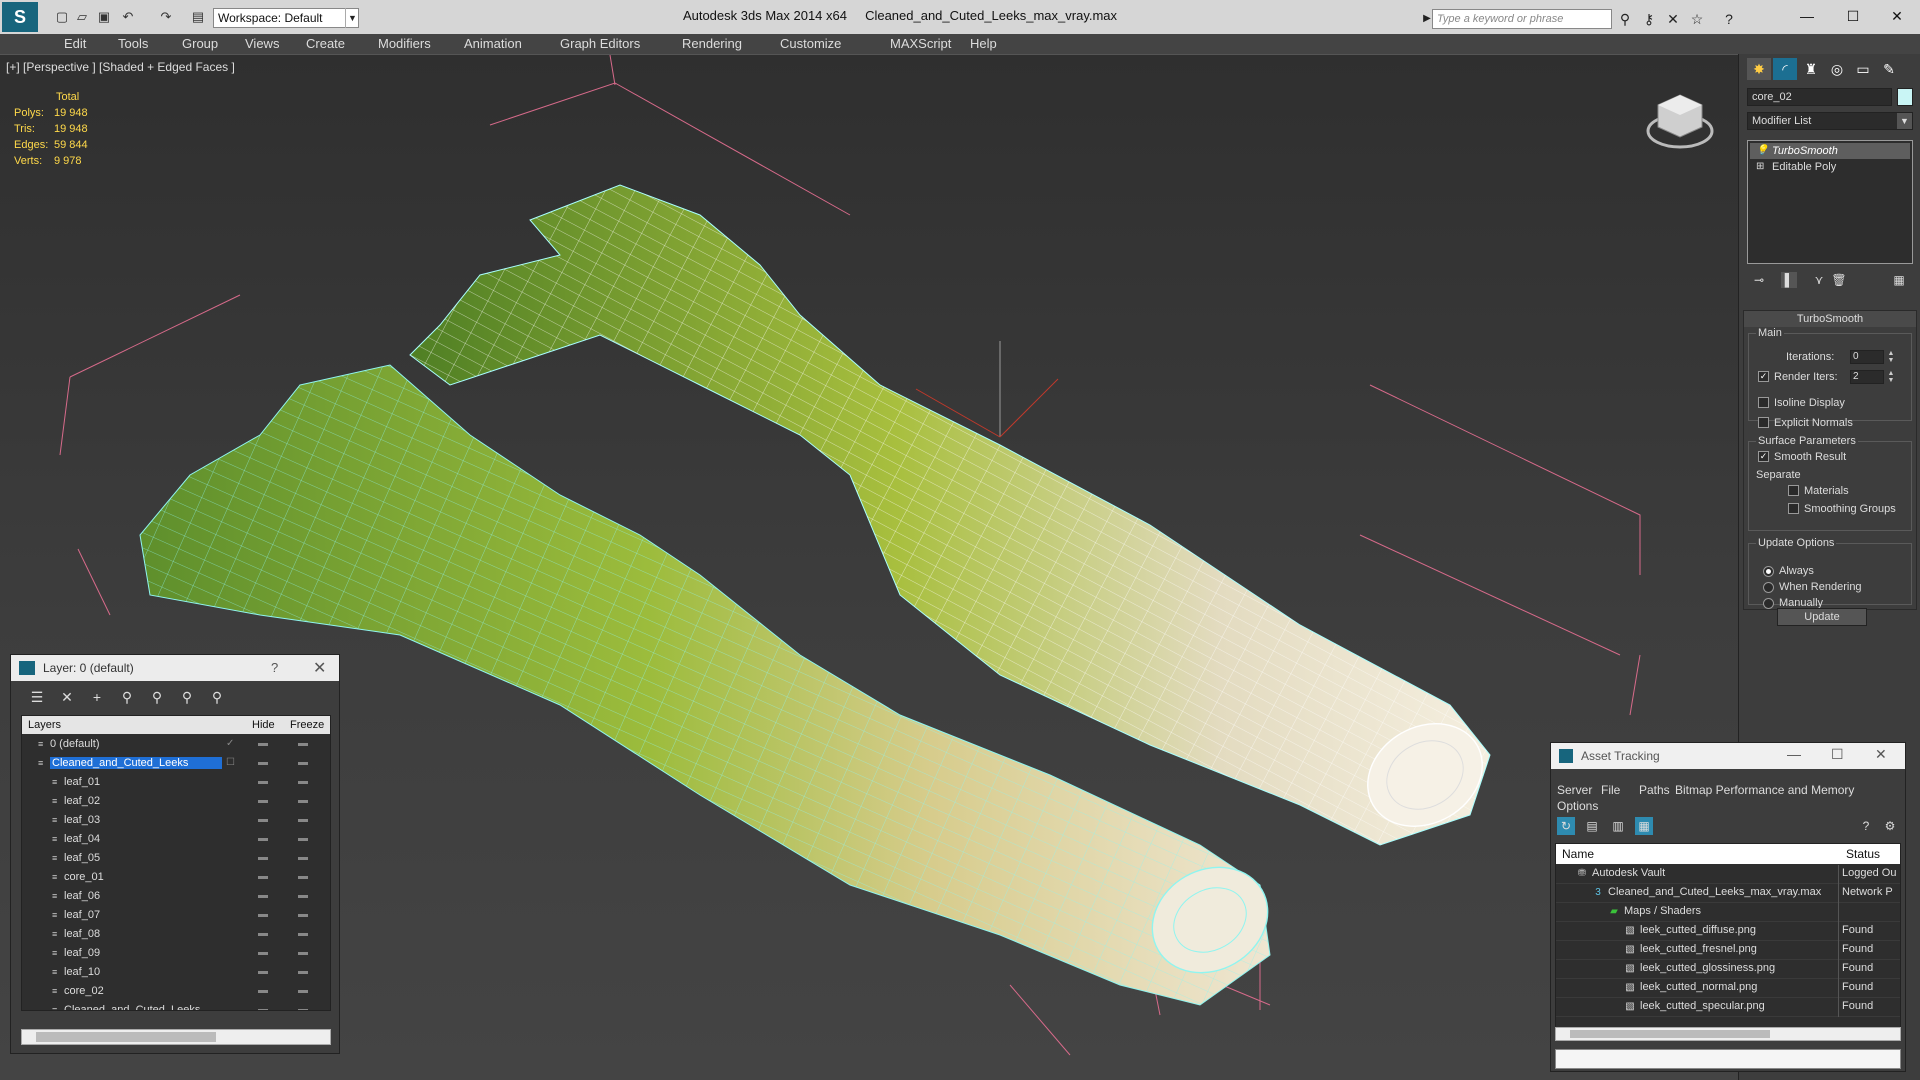 The width and height of the screenshot is (1920, 1080). I want to click on name-column-header: Name, so click(1578, 854).